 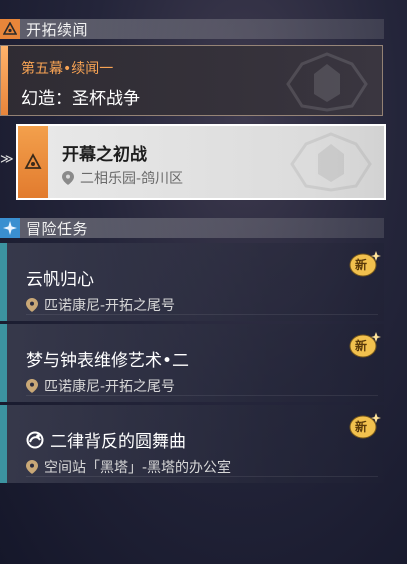 What do you see at coordinates (191, 80) in the screenshot?
I see `continuance-quest-card: 第五幕•续闻一 幻造：圣杯战争` at bounding box center [191, 80].